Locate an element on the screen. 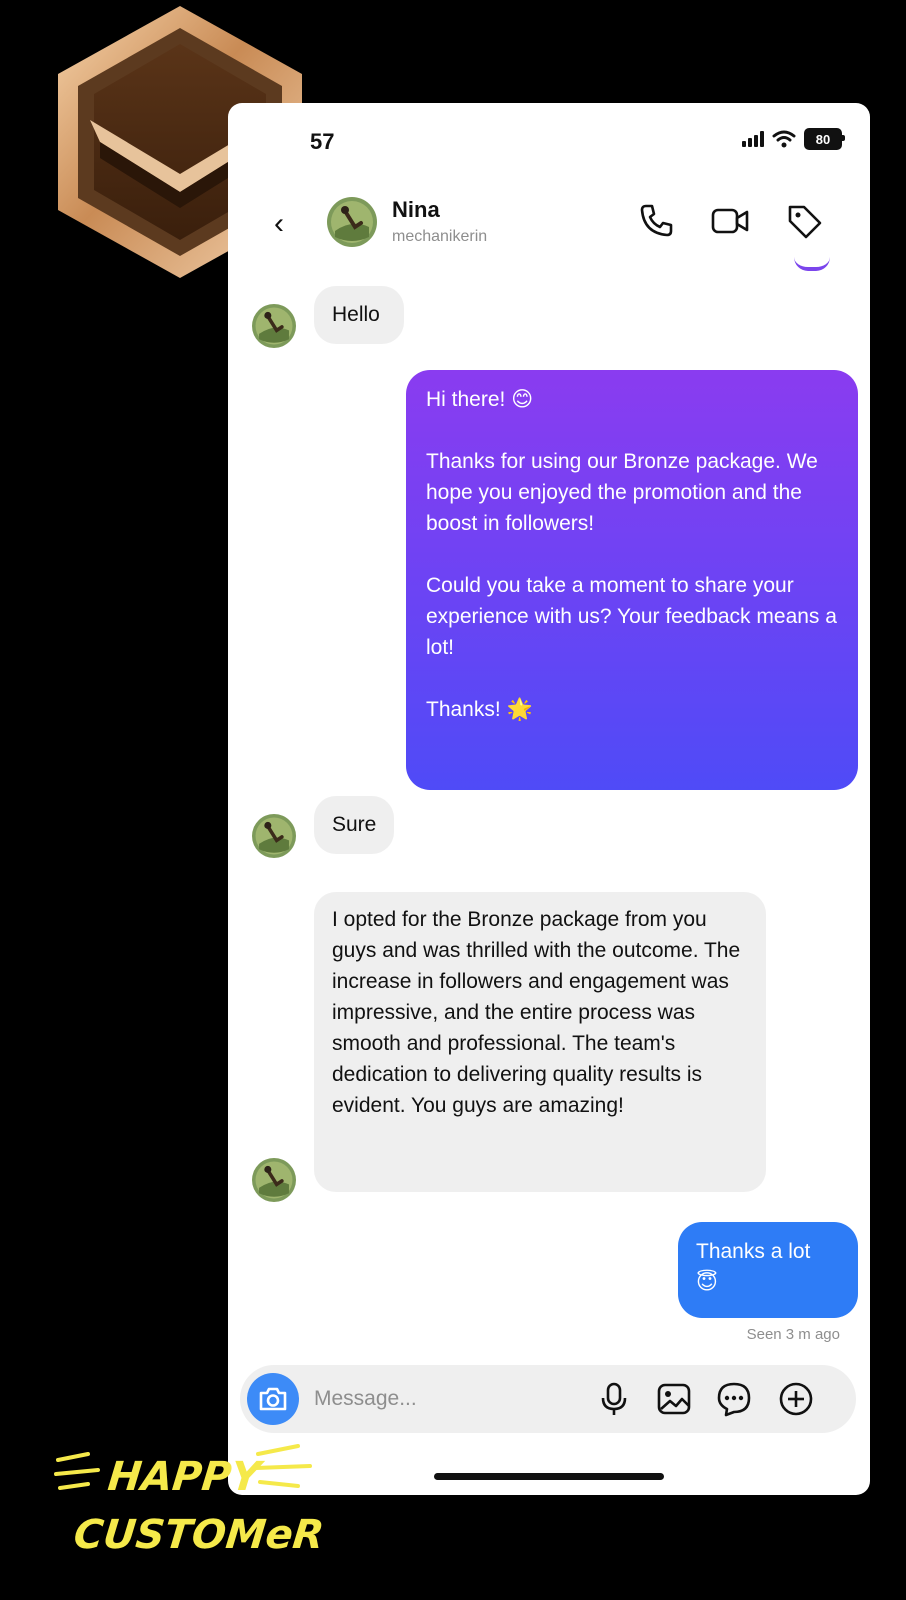  incoming-message: Sure is located at coordinates (354, 825).